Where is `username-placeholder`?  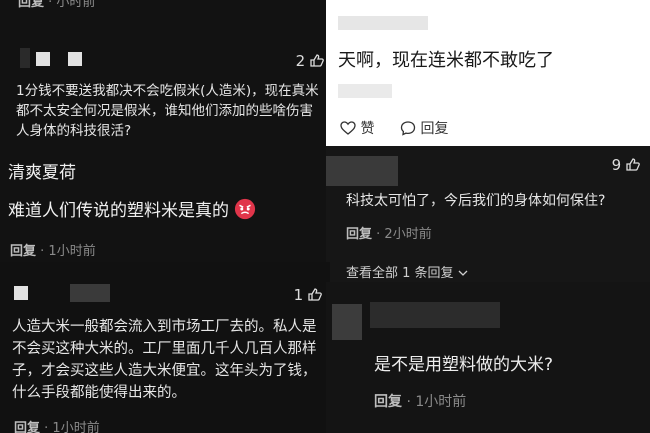
username-placeholder is located at coordinates (75, 59).